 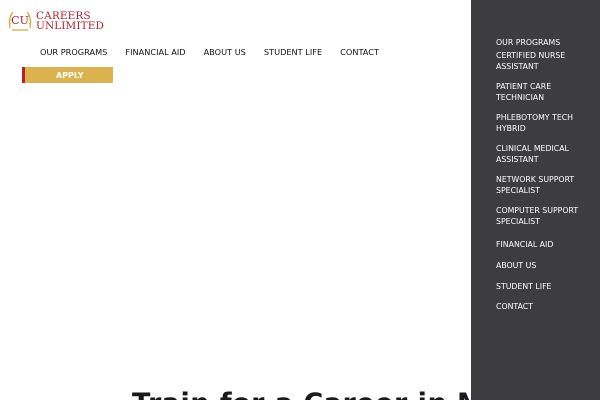 What do you see at coordinates (546, 61) in the screenshot?
I see `side-menu-item-certified-nurse-assistant: CERTIFIED NURSE ASSISTANT` at bounding box center [546, 61].